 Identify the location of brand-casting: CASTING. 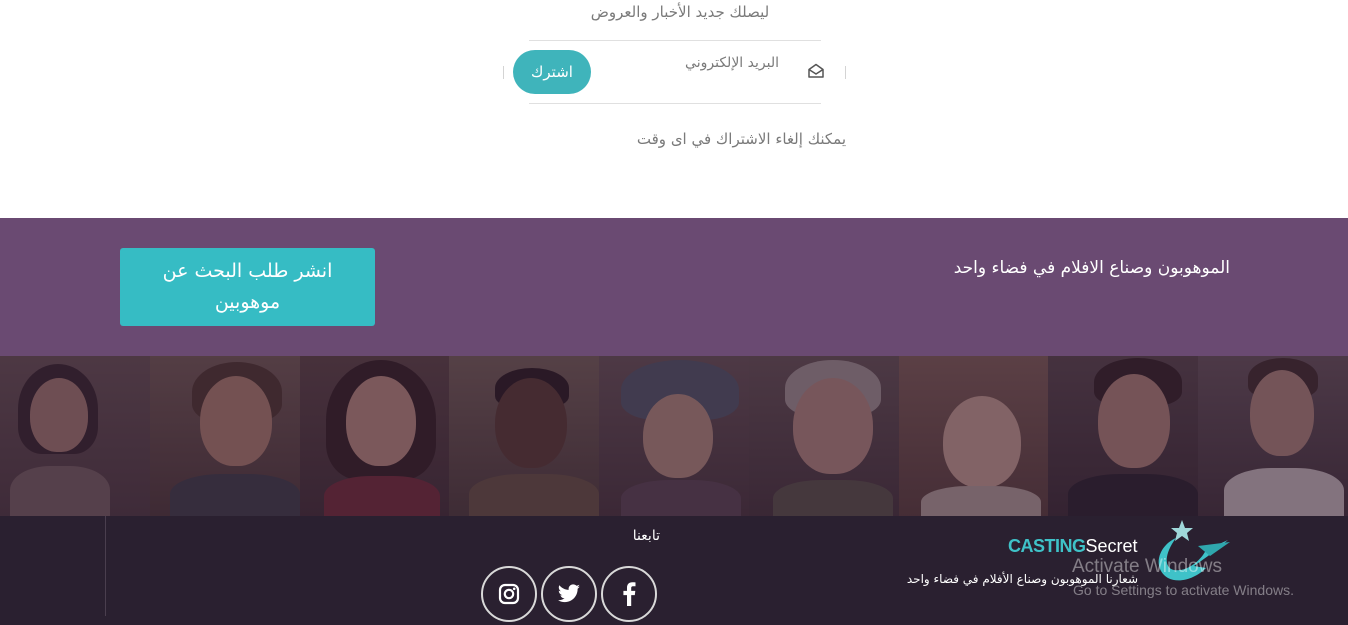
(1047, 546).